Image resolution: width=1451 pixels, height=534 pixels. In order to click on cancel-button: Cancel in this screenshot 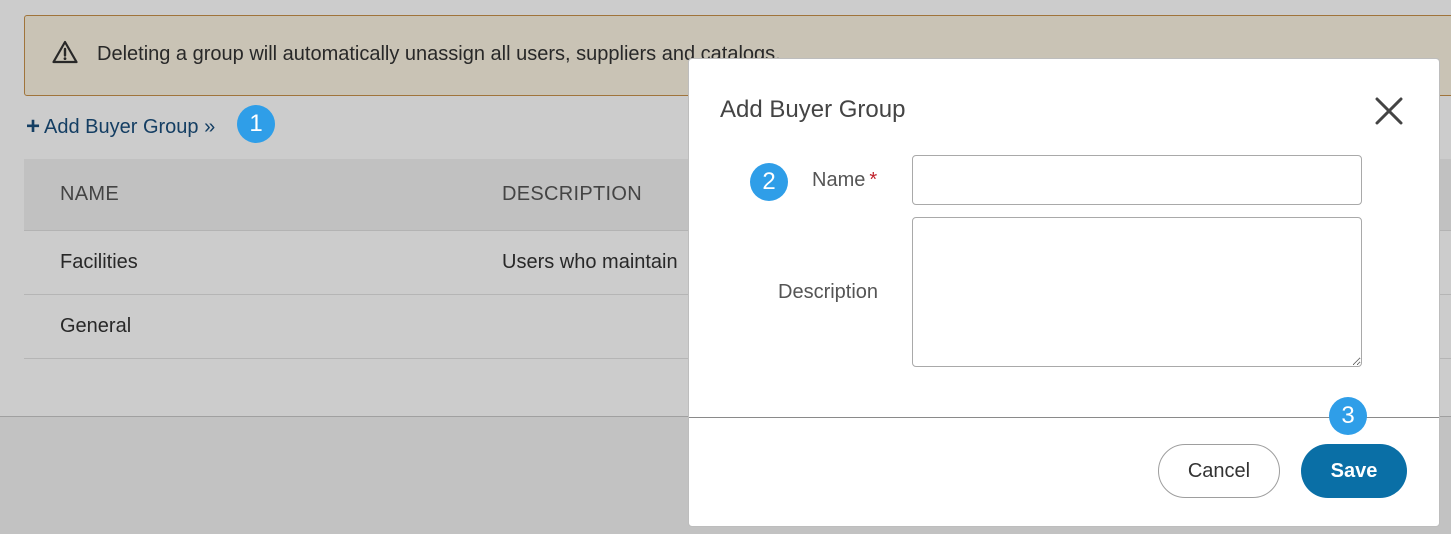, I will do `click(1219, 471)`.